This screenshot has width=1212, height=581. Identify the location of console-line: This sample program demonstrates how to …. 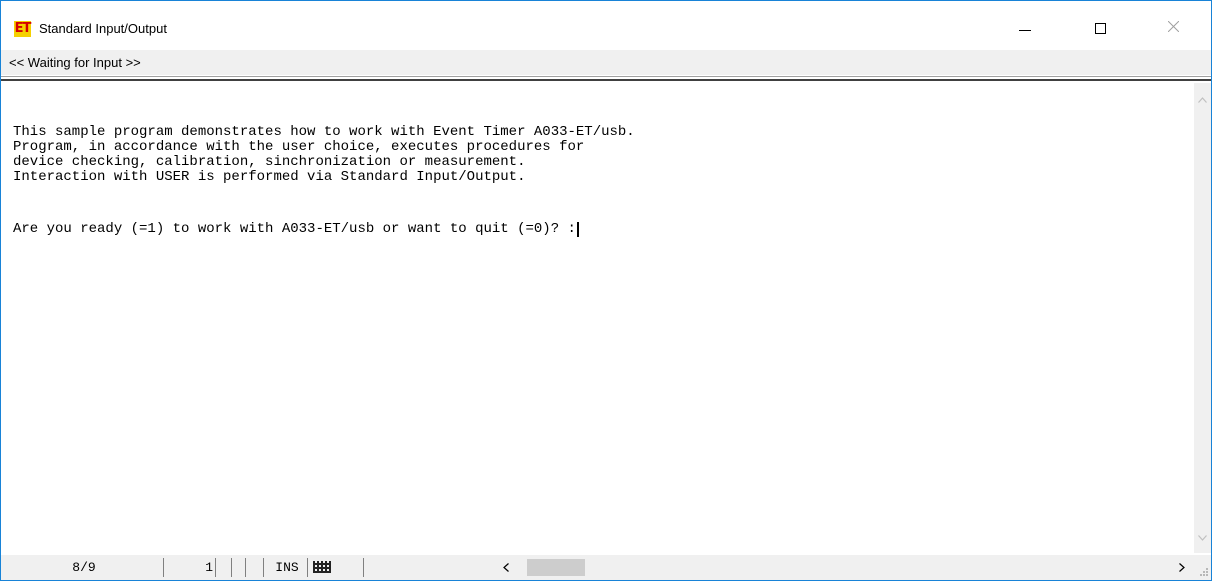
(324, 132).